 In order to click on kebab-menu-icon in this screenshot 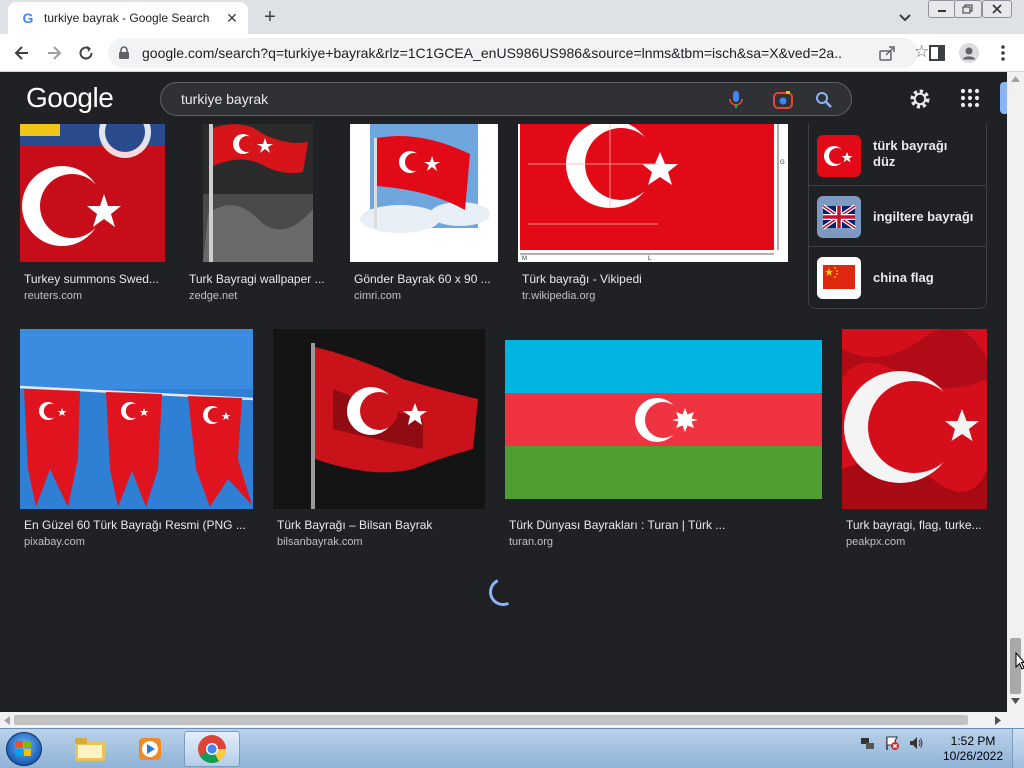, I will do `click(1003, 53)`.